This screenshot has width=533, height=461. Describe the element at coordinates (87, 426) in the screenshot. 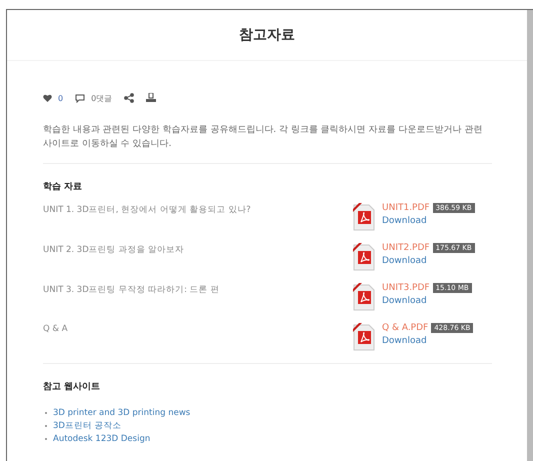

I see `website-link: 3D프린터 공작소` at that location.